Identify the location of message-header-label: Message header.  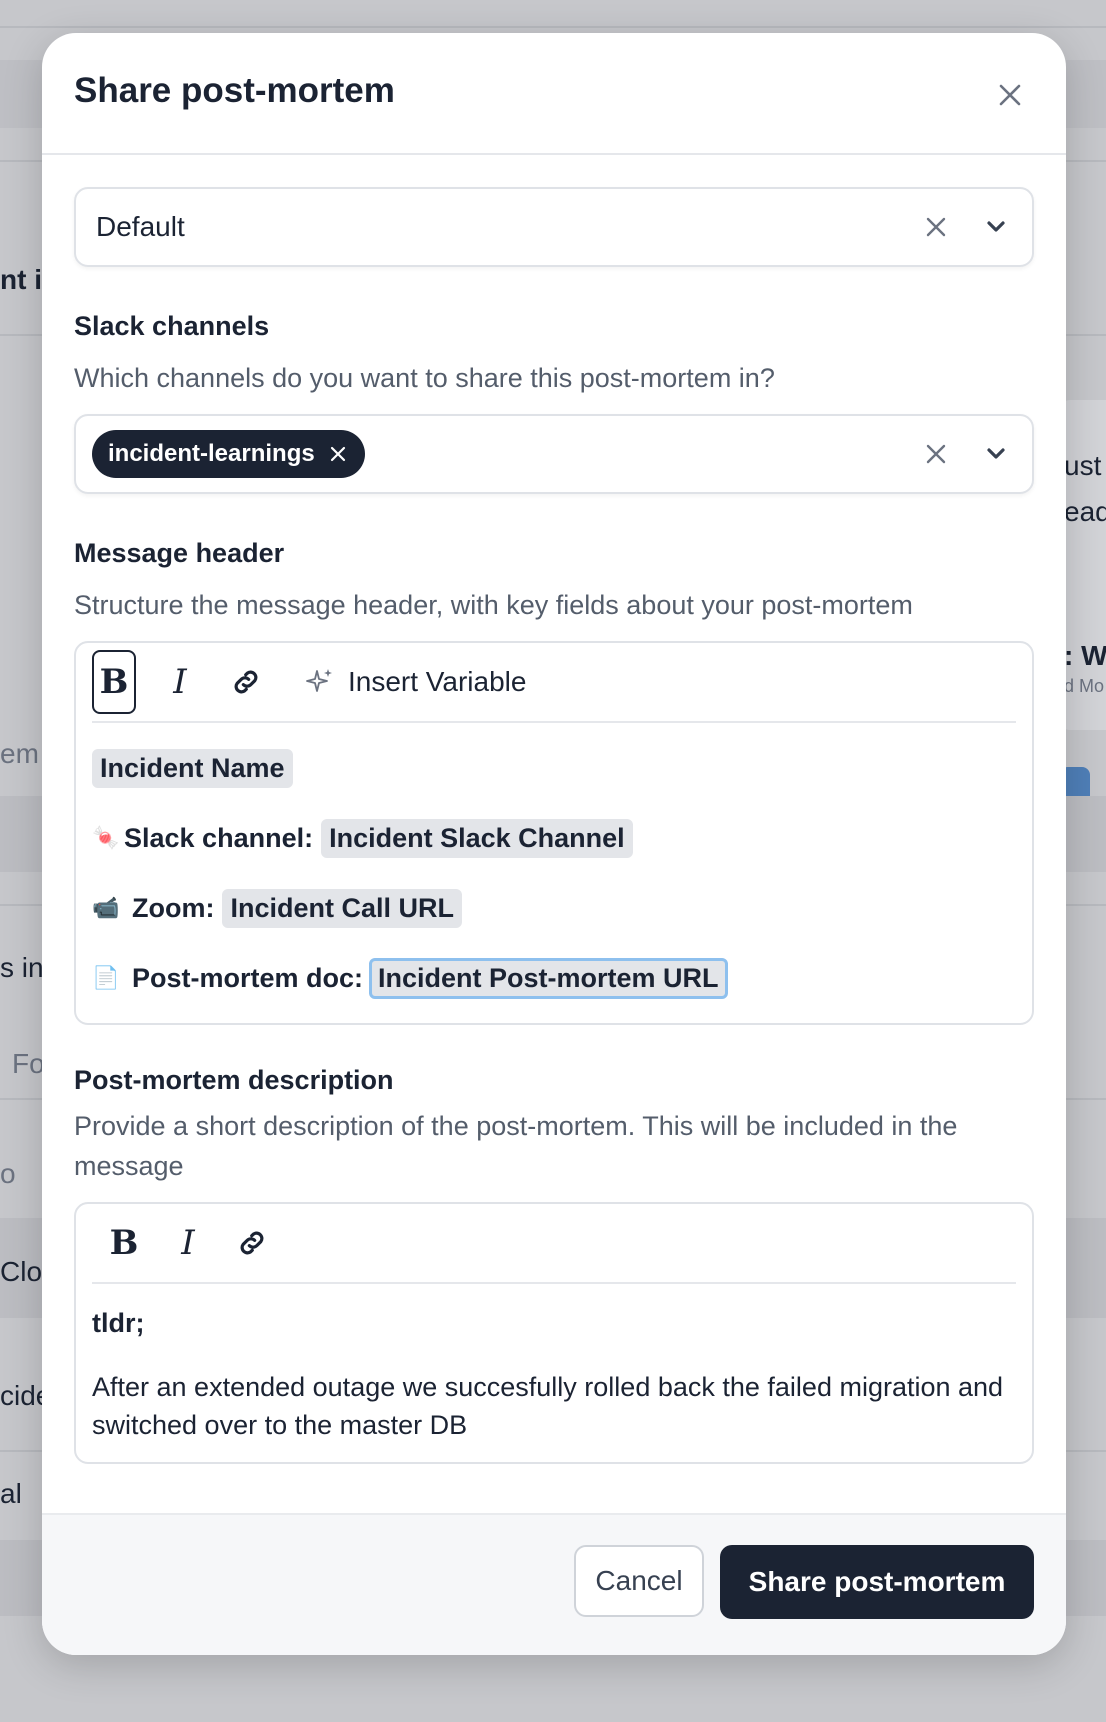
(179, 553).